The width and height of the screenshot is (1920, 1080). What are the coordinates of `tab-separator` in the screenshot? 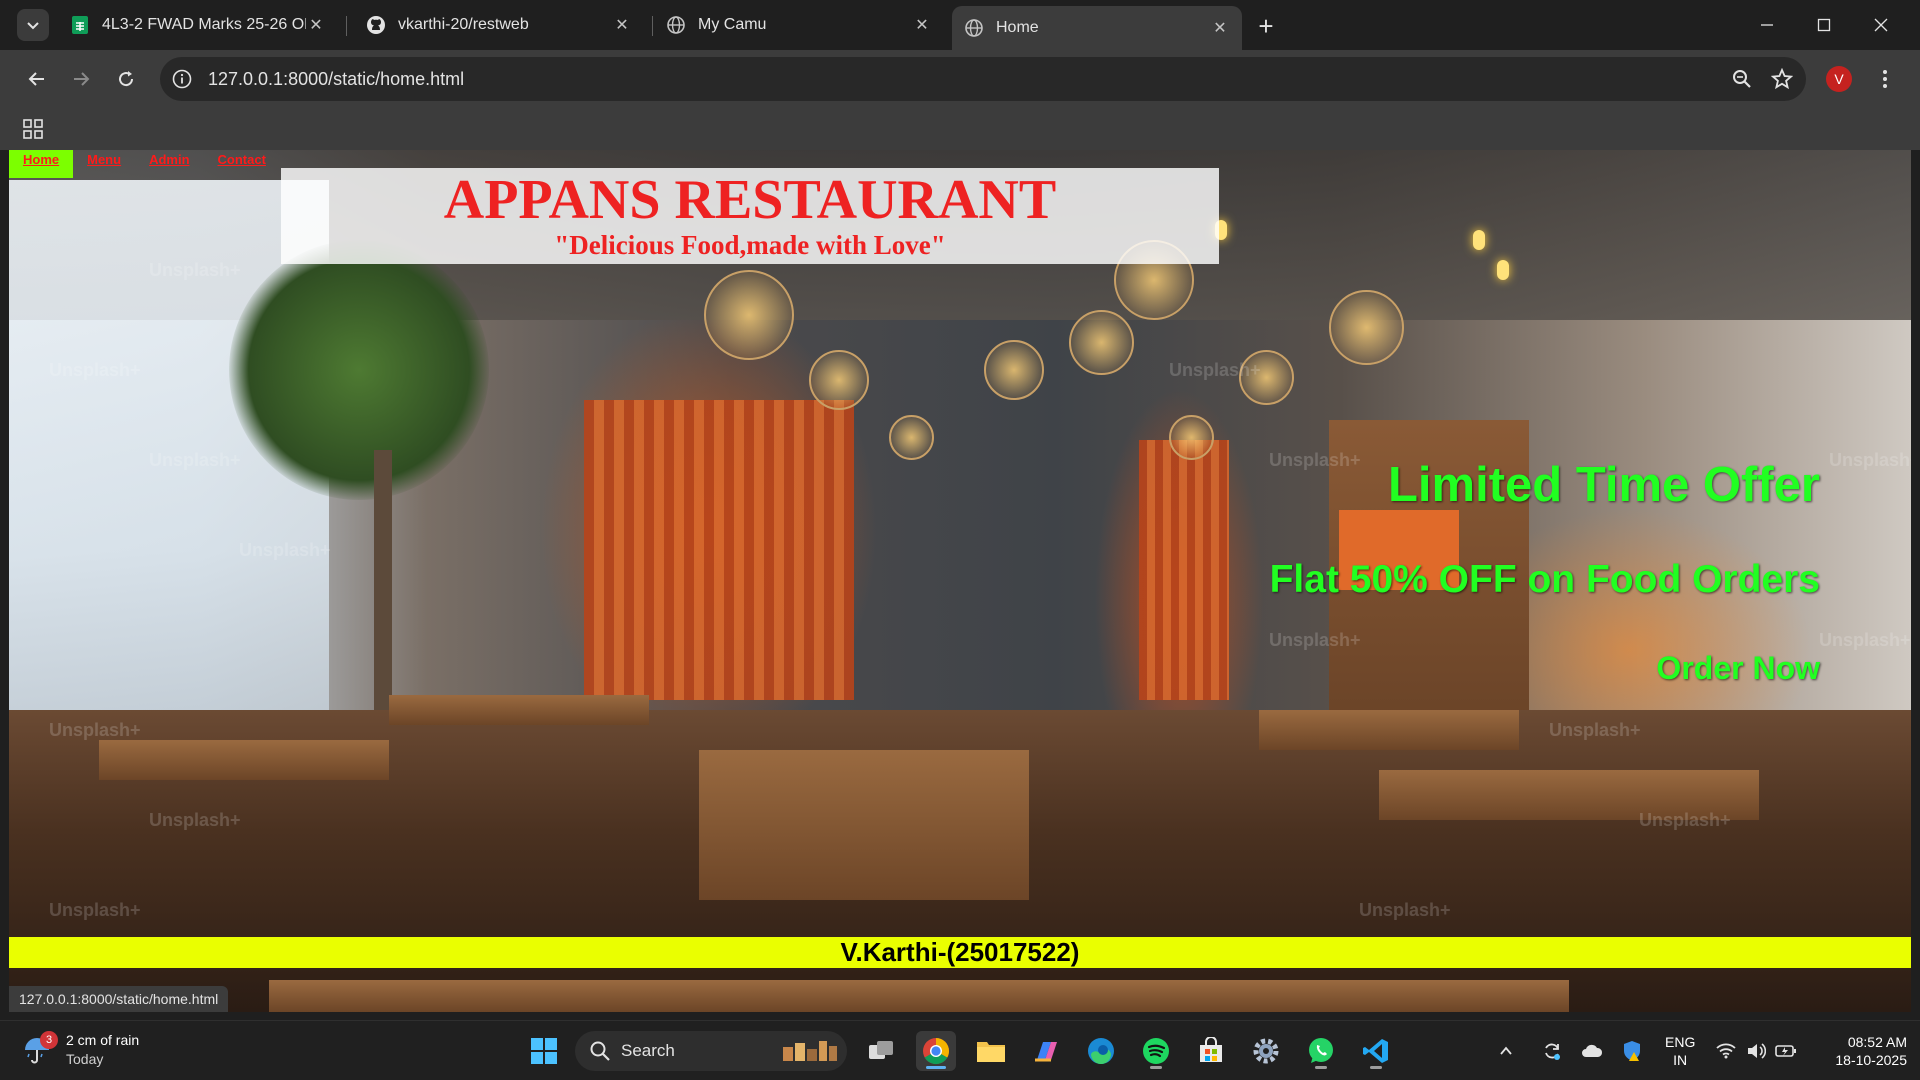 It's located at (652, 26).